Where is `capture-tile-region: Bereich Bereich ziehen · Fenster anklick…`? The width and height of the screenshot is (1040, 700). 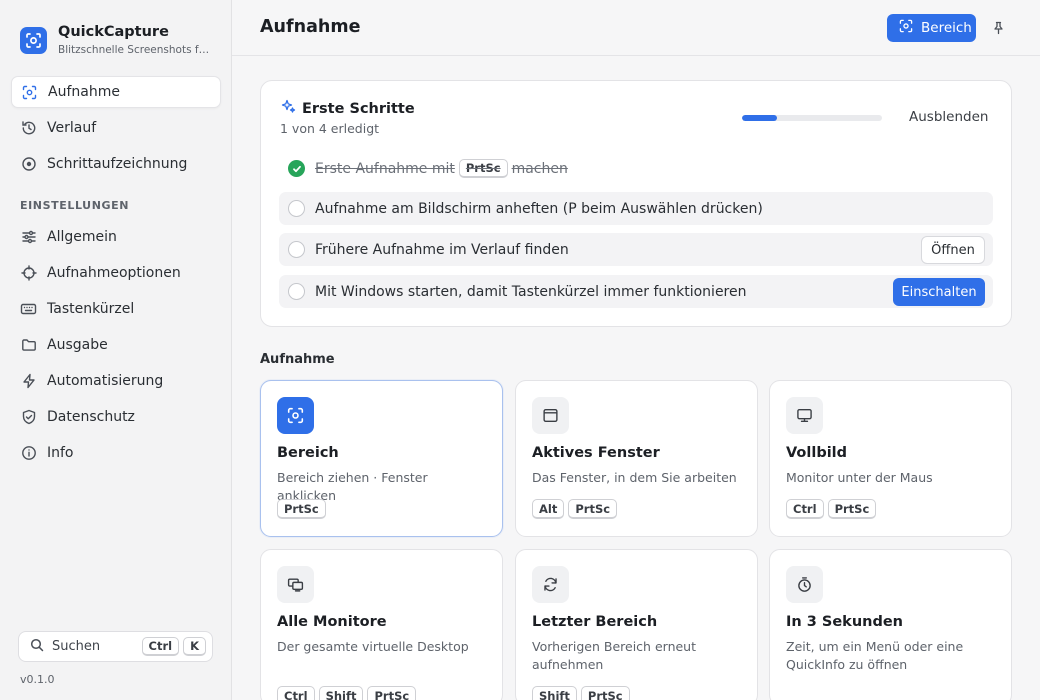
capture-tile-region: Bereich Bereich ziehen · Fenster anklick… is located at coordinates (381, 458).